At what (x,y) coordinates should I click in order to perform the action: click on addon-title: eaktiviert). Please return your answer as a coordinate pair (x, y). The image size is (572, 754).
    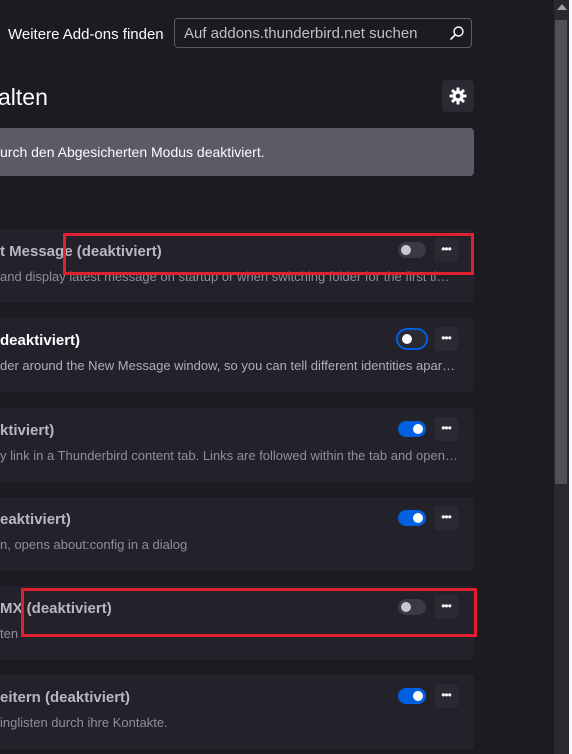
    Looking at the image, I should click on (35, 519).